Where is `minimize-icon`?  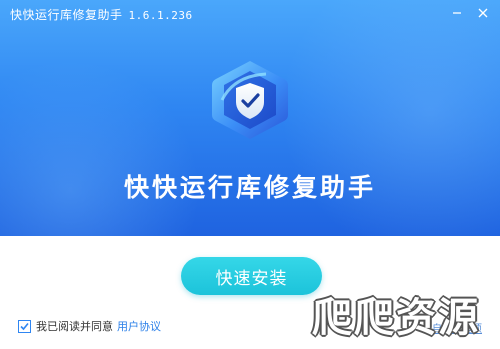
minimize-icon is located at coordinates (457, 13).